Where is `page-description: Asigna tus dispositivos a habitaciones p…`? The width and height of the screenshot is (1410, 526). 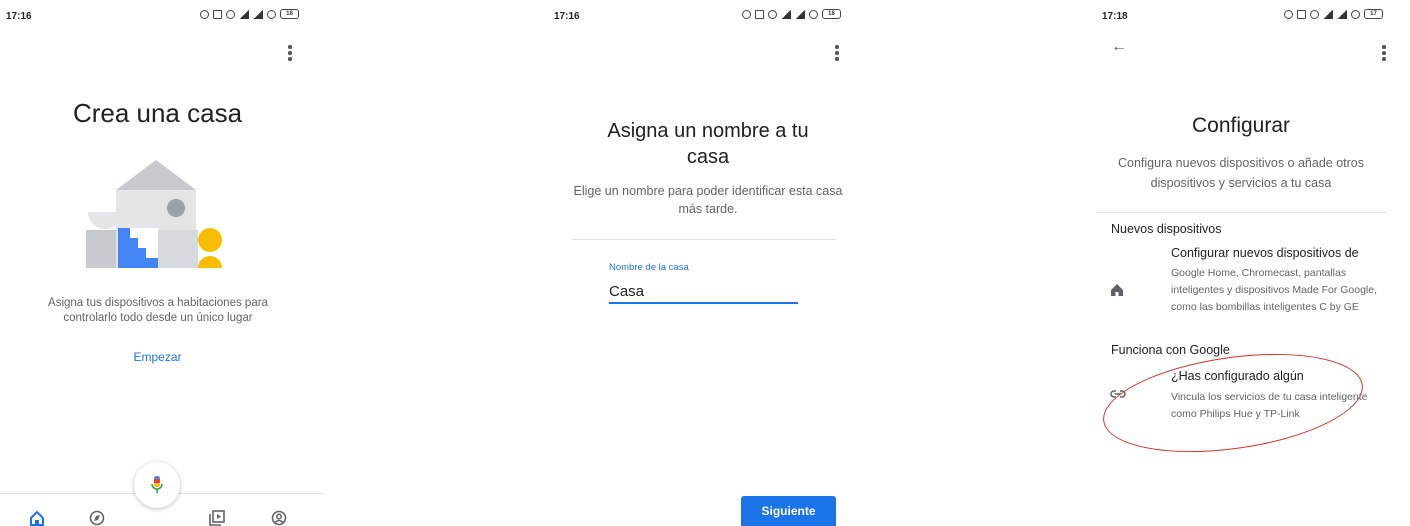 page-description: Asigna tus dispositivos a habitaciones p… is located at coordinates (158, 310).